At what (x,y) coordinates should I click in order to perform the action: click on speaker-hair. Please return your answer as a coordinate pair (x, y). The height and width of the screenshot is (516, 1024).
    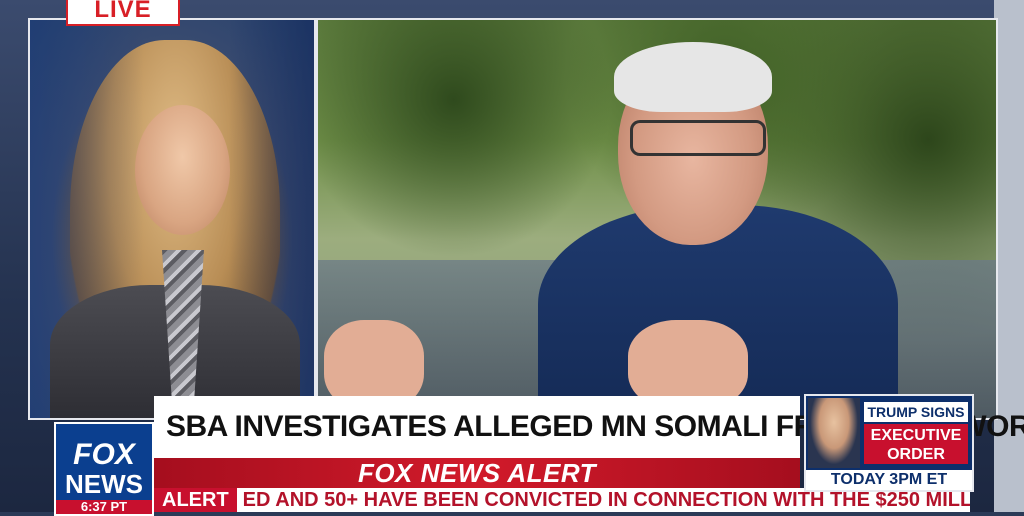
    Looking at the image, I should click on (693, 77).